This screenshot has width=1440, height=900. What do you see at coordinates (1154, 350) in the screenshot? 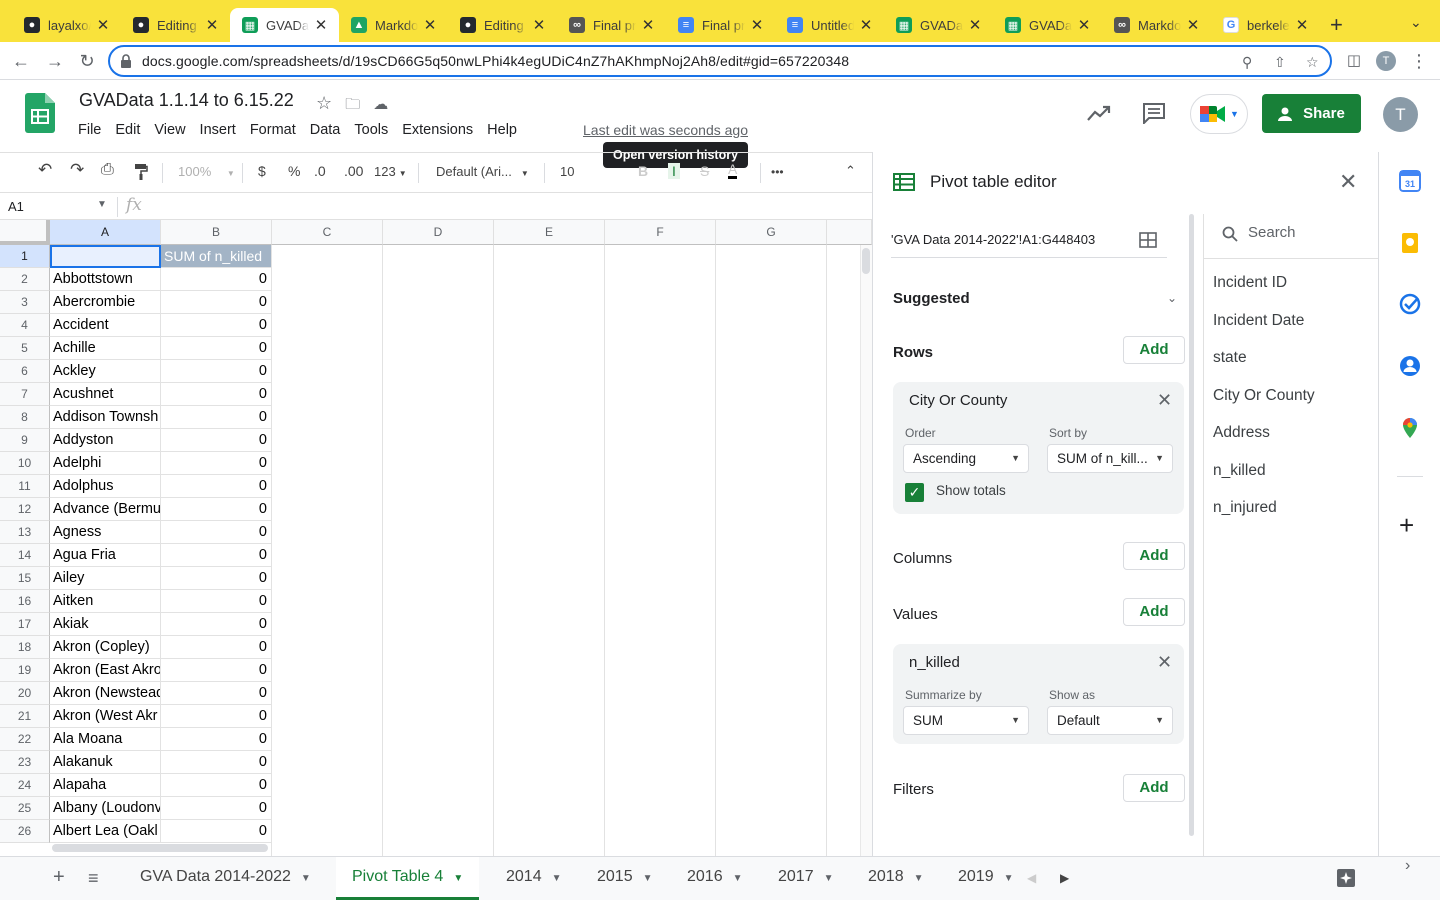
I see `add-rows-button: Add` at bounding box center [1154, 350].